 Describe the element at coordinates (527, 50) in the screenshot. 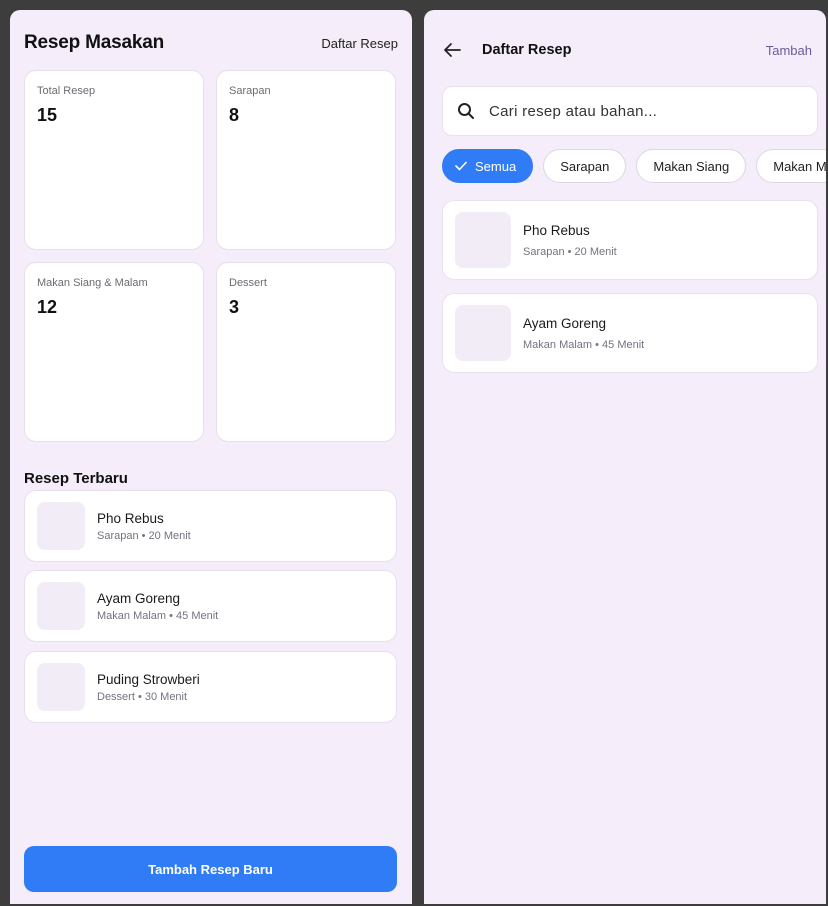

I see `page-title: Daftar Resep` at that location.